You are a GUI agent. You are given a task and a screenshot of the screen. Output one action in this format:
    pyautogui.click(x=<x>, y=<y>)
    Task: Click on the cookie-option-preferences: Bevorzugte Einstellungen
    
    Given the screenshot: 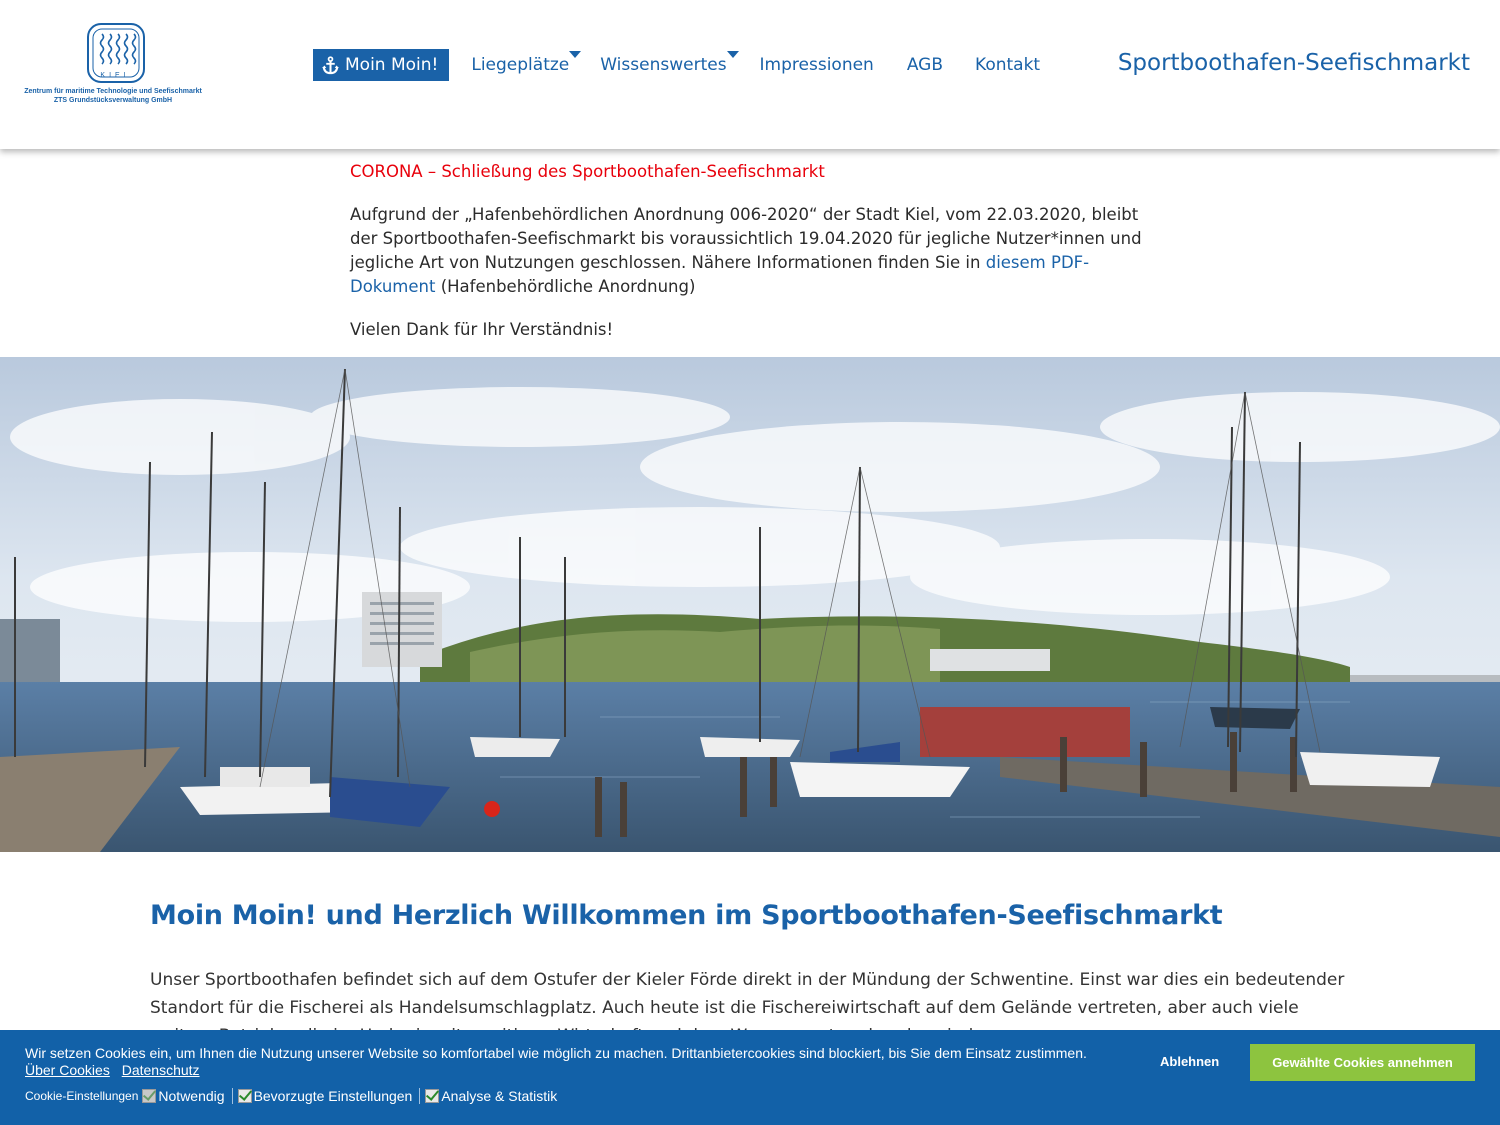 What is the action you would take?
    pyautogui.click(x=325, y=1096)
    